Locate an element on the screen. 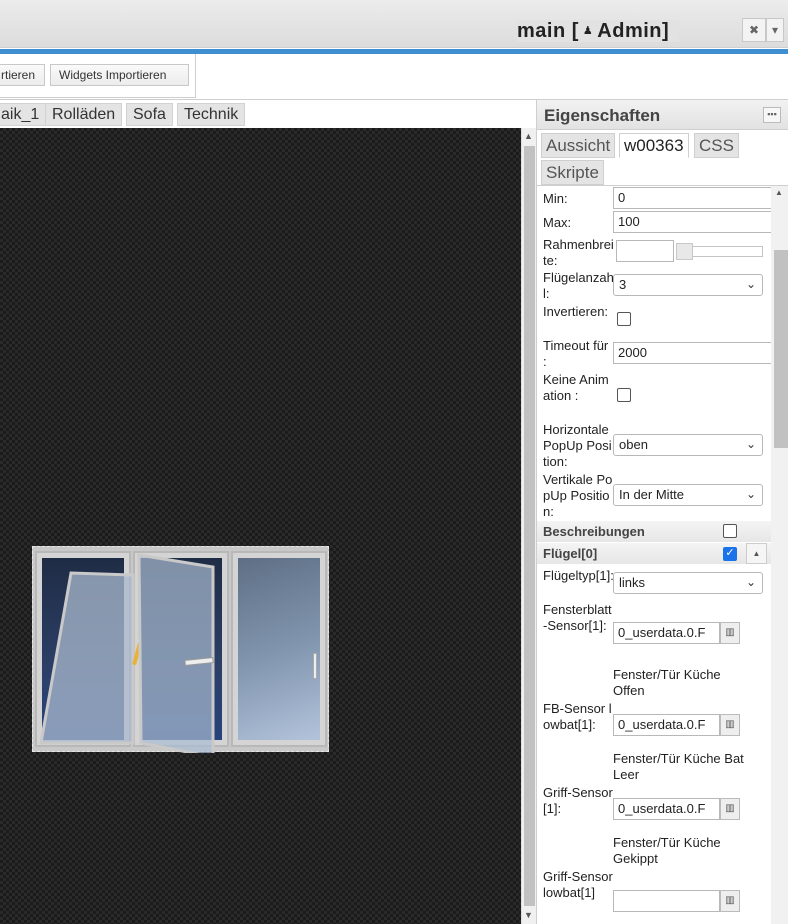  sash-sensor-pick-icon: ▥ is located at coordinates (730, 633).